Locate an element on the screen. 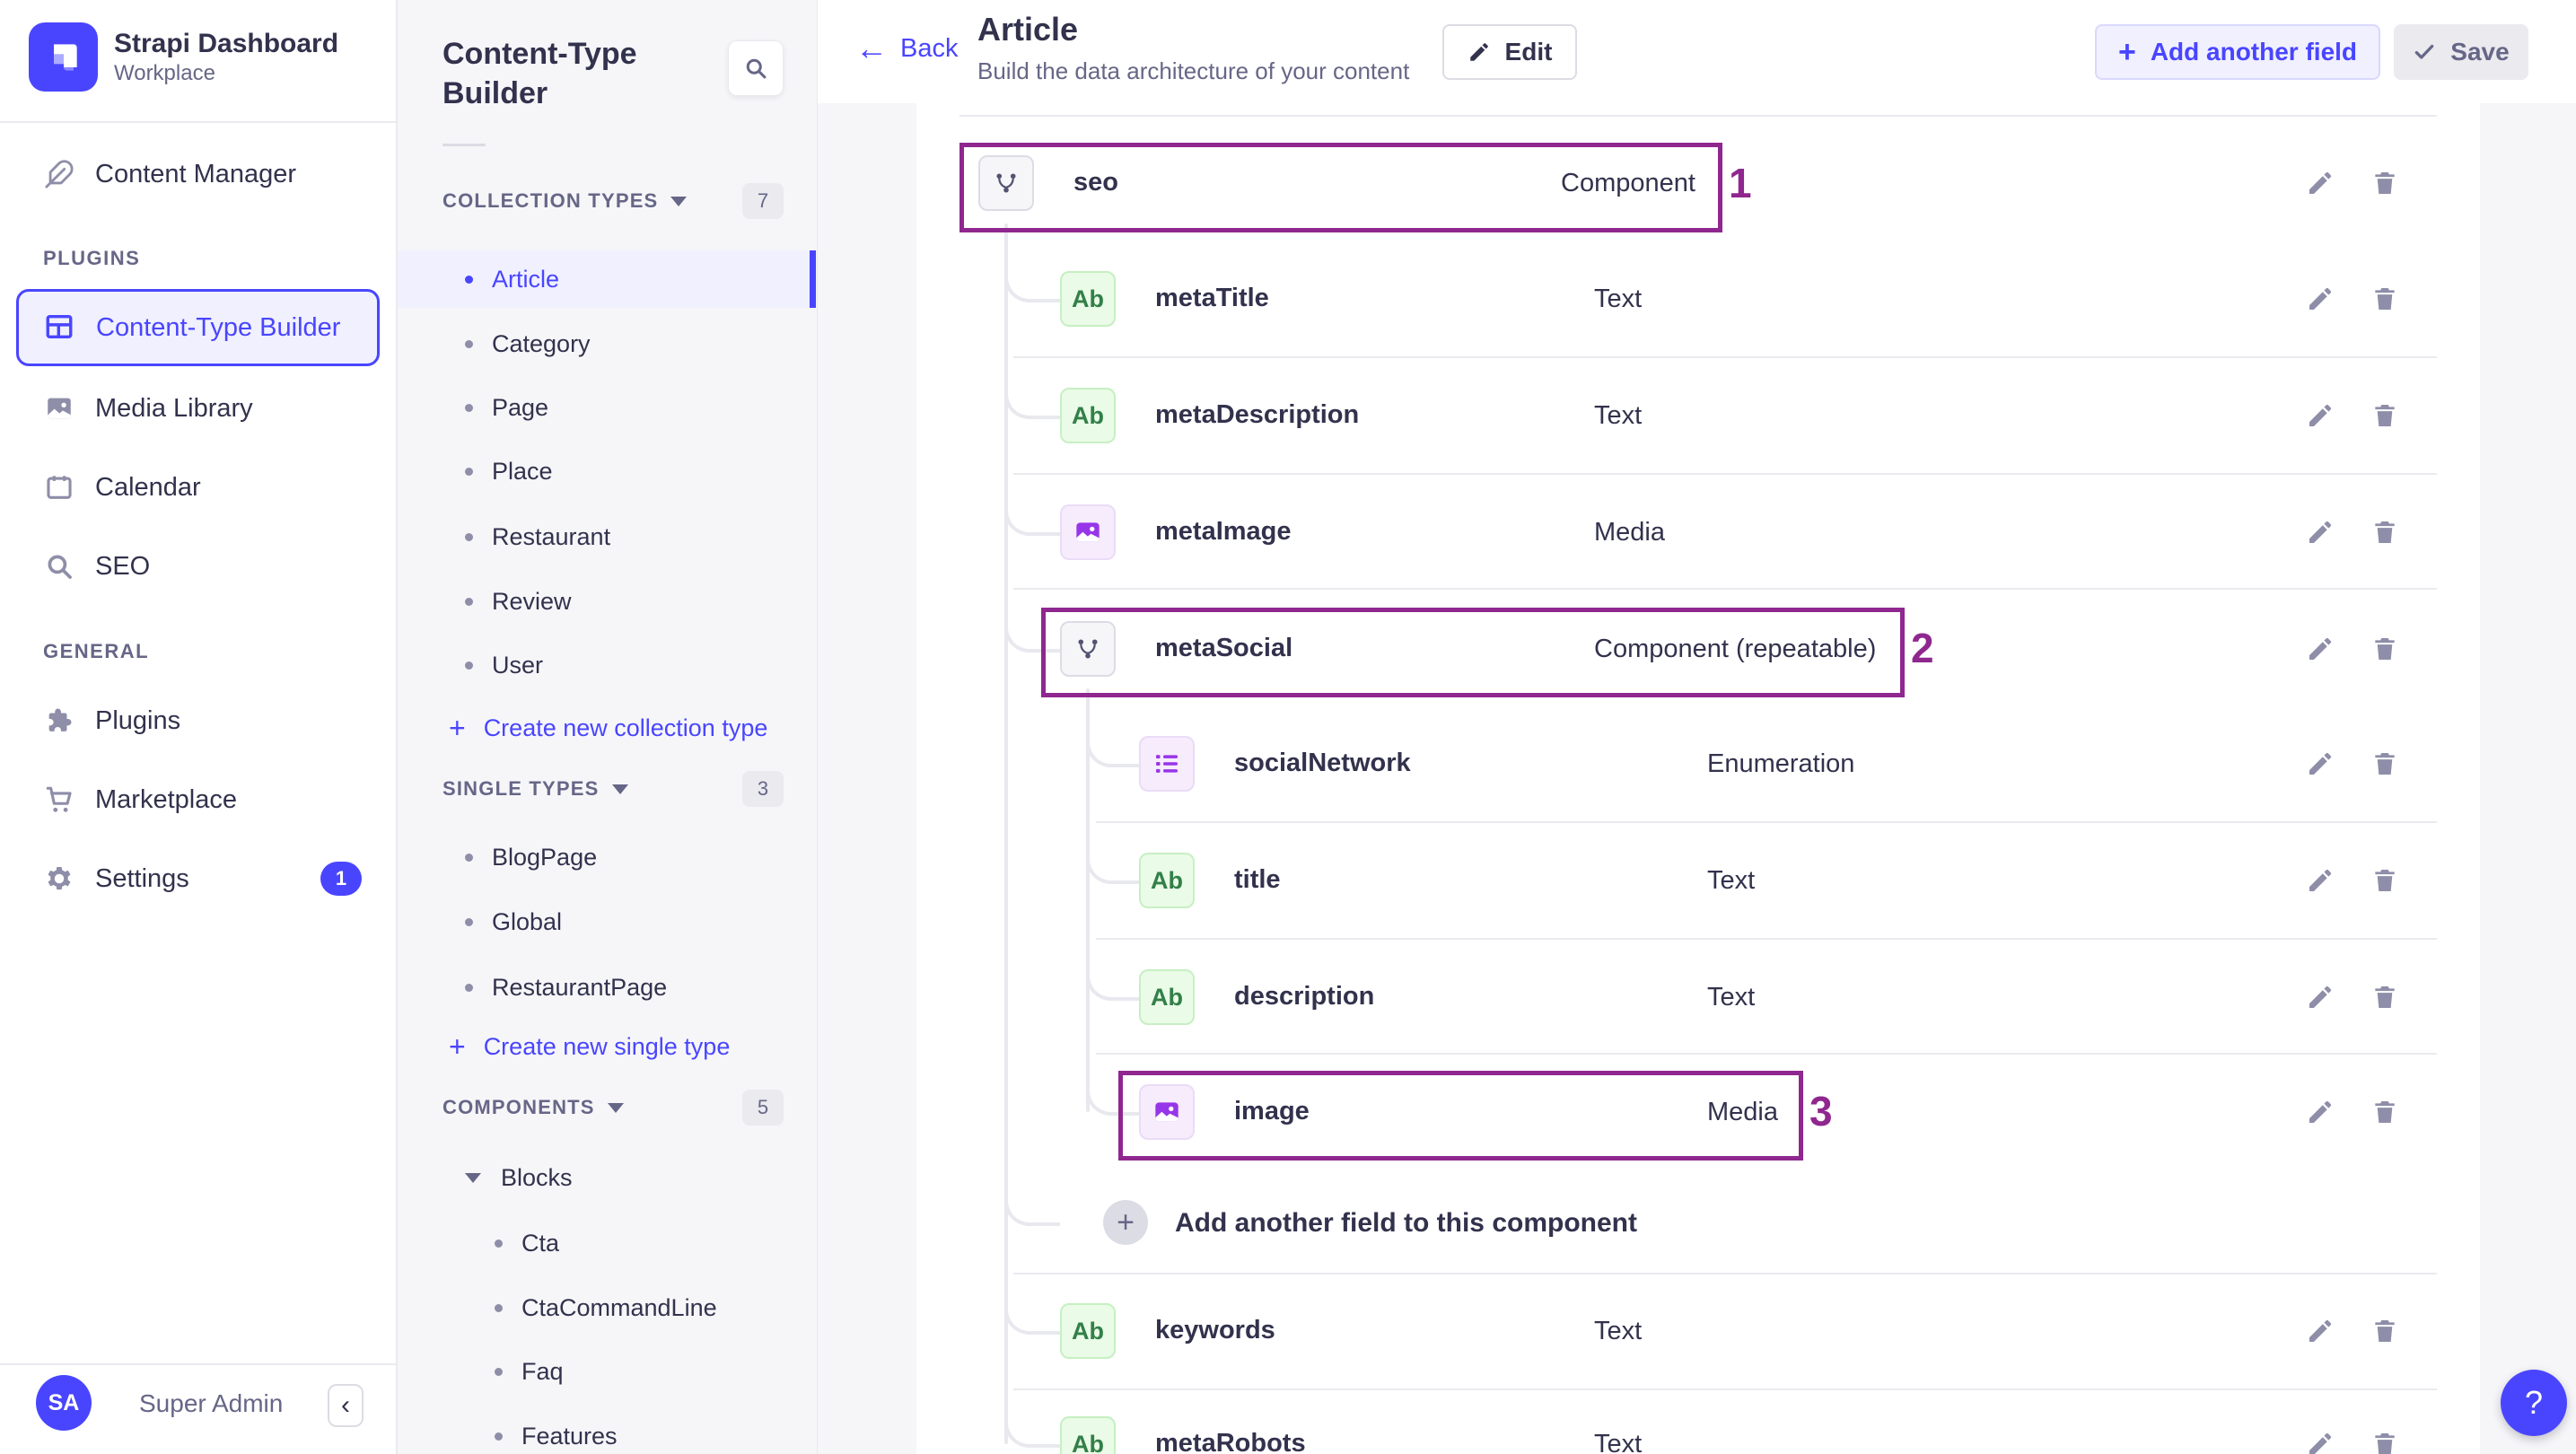 This screenshot has height=1454, width=2576. user-name: Super Admin is located at coordinates (211, 1403).